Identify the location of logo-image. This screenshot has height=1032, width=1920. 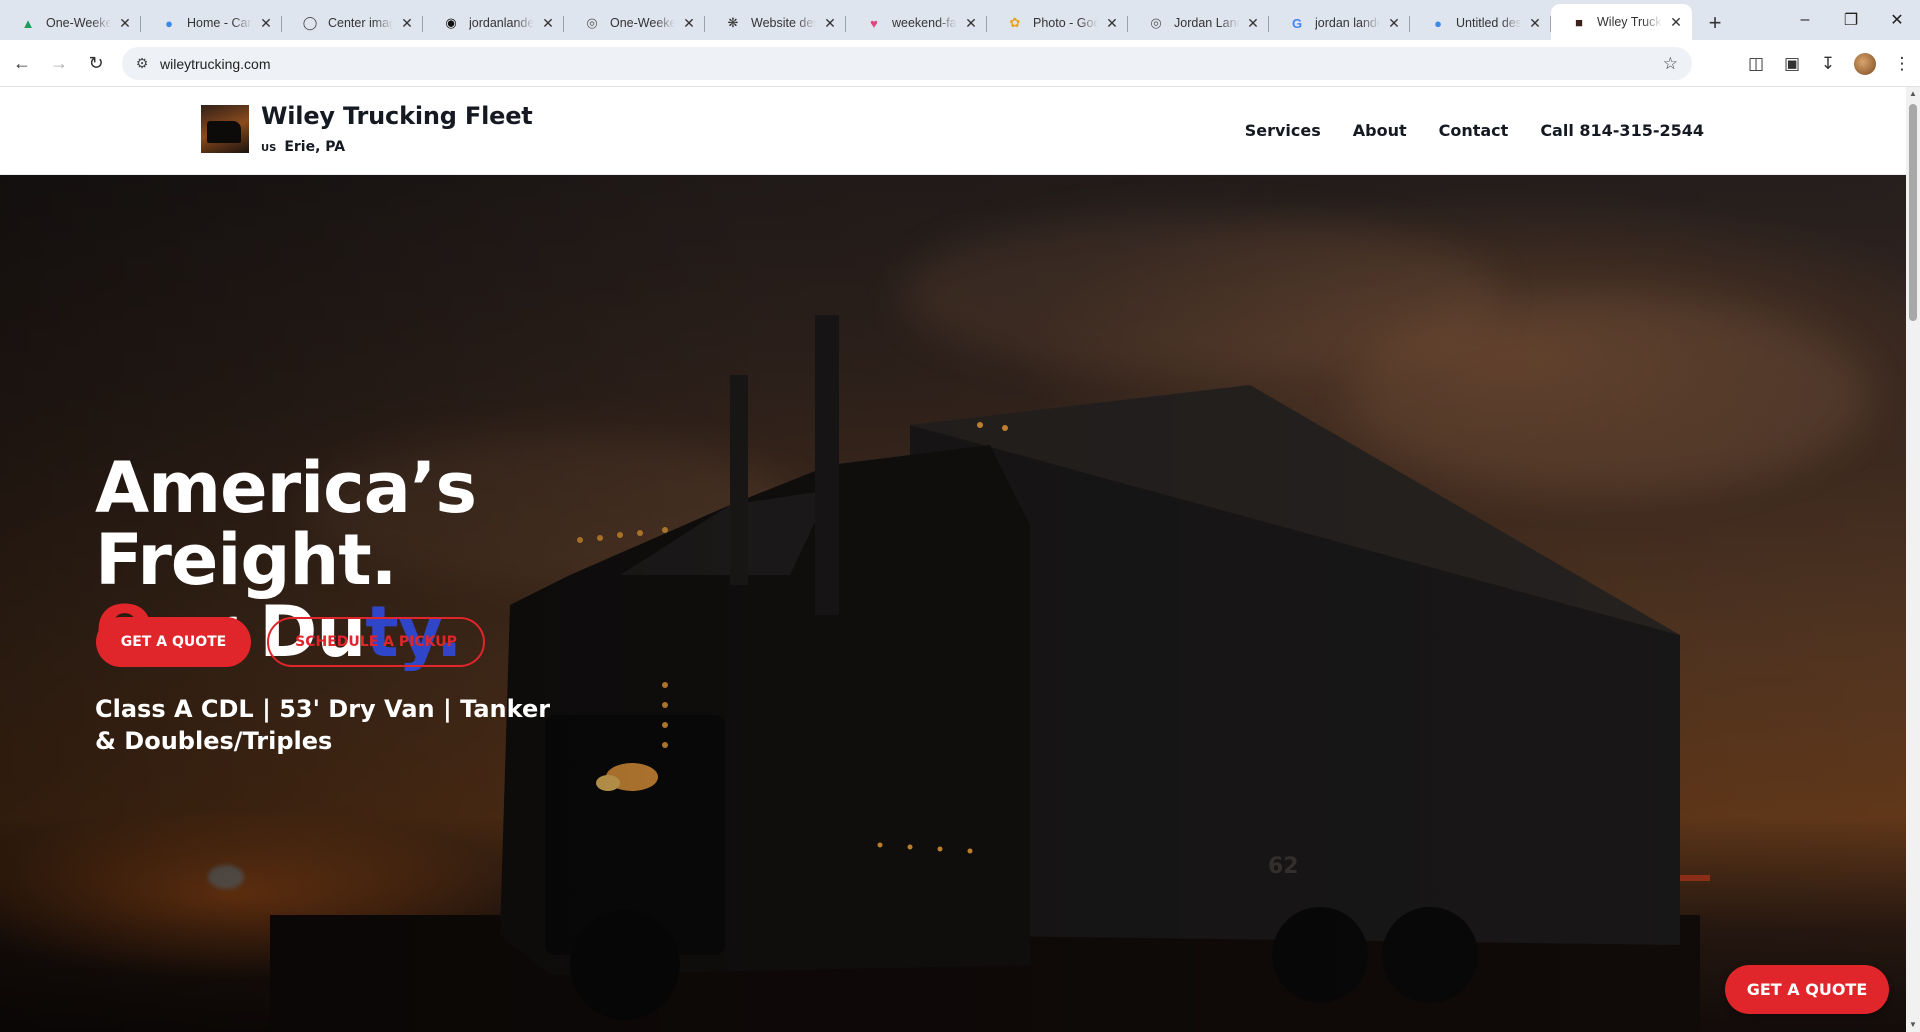
(225, 129).